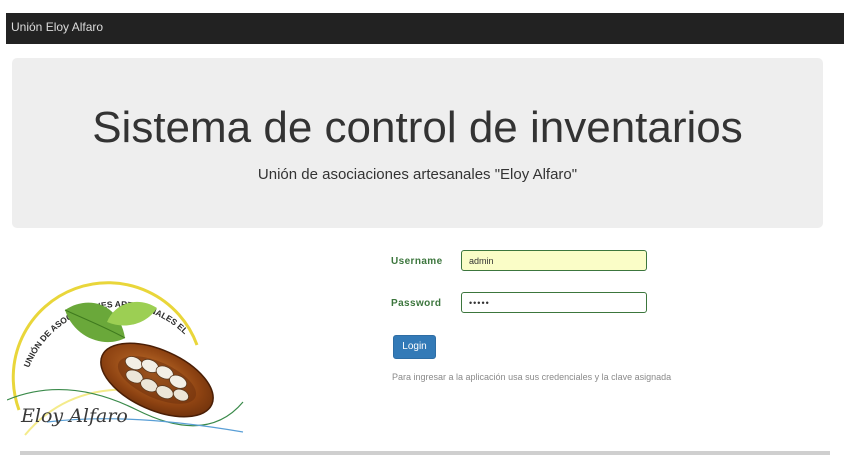 The width and height of the screenshot is (844, 455). I want to click on page-edge, so click(3, 227).